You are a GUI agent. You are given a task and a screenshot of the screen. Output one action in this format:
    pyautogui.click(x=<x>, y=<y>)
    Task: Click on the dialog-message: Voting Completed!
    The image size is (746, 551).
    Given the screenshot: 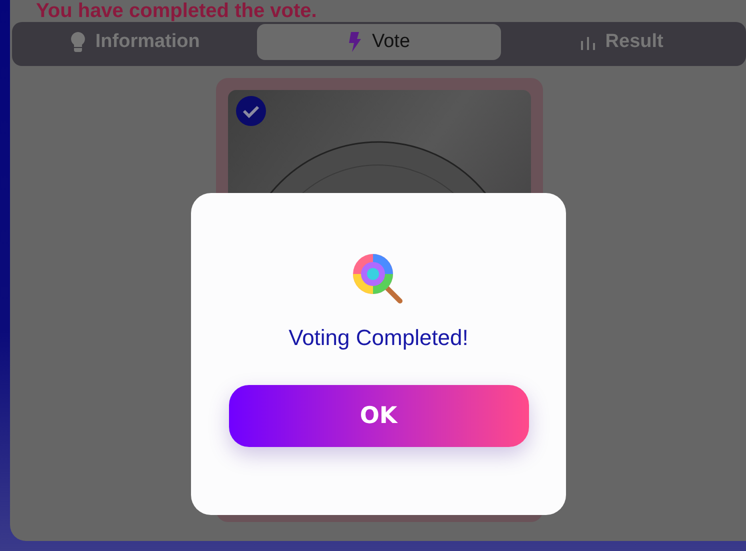 What is the action you would take?
    pyautogui.click(x=378, y=338)
    